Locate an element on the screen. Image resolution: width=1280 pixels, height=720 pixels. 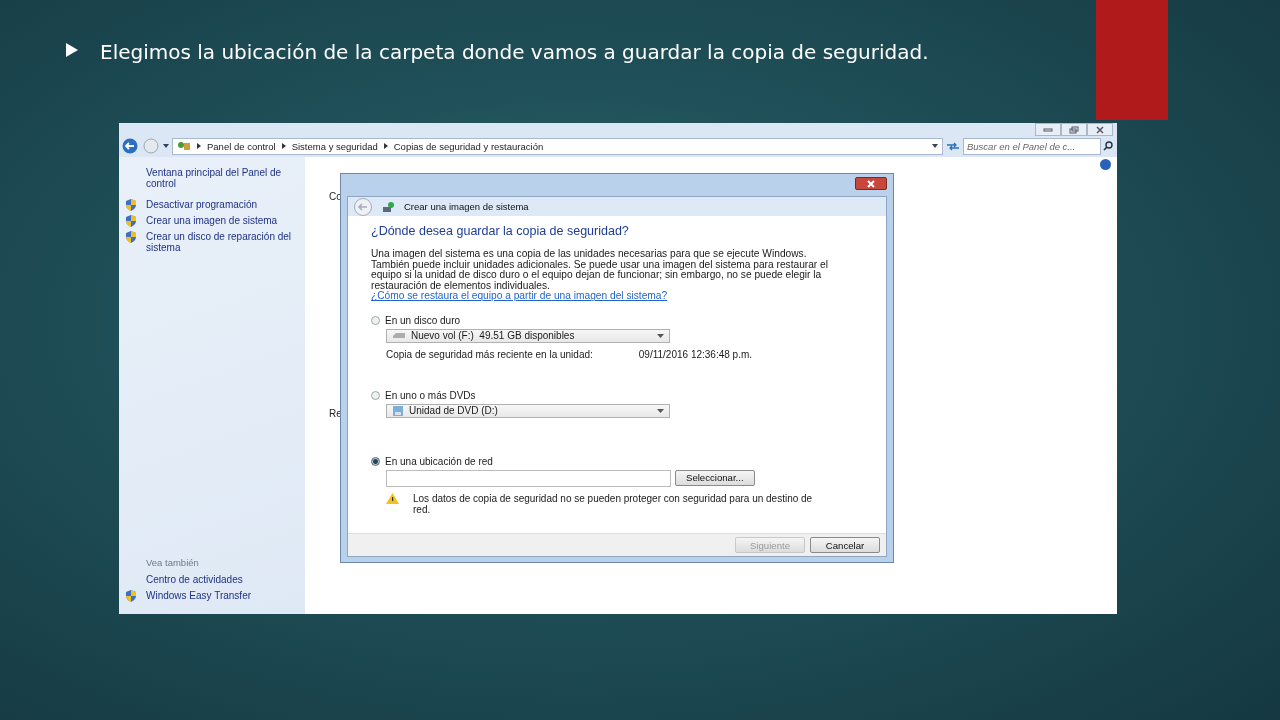
radio-label: En uno o más DVDs is located at coordinates (430, 395).